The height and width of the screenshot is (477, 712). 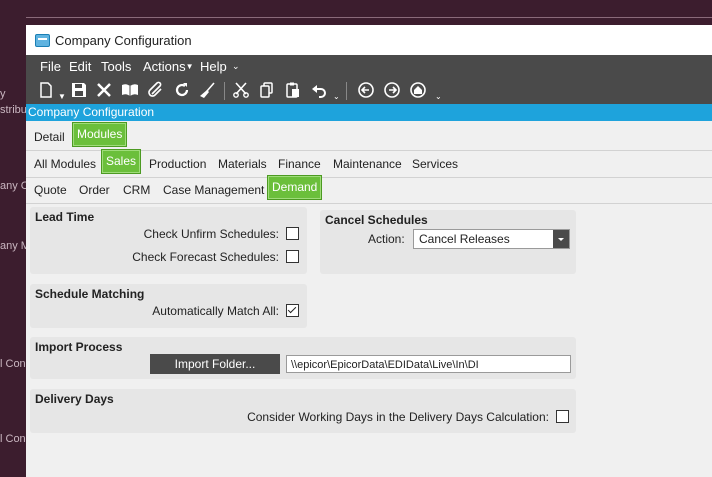 What do you see at coordinates (356, 17) in the screenshot?
I see `background-divider` at bounding box center [356, 17].